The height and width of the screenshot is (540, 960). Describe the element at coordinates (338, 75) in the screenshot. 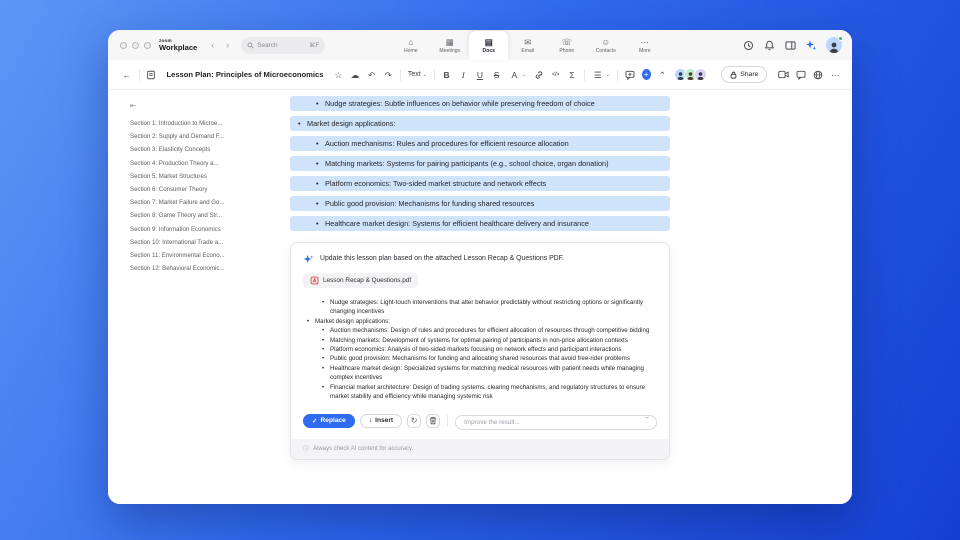

I see `star-favorite-icon: ☆` at that location.